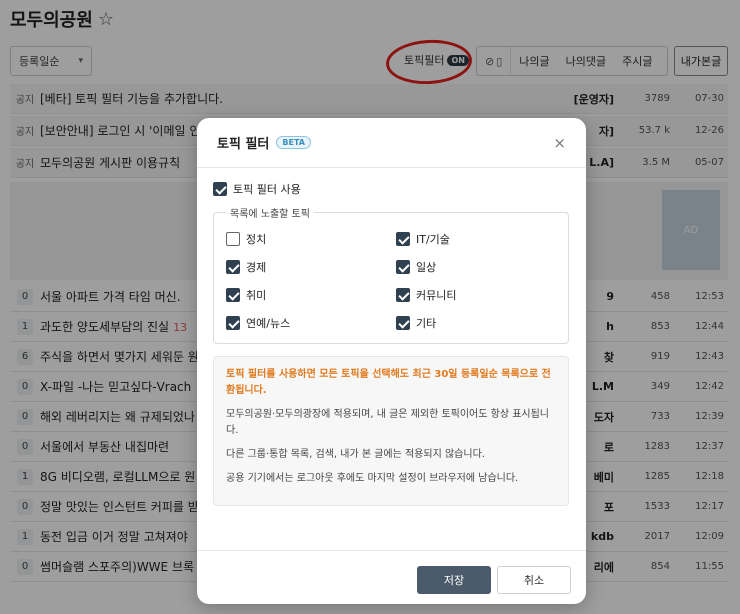 This screenshot has height=614, width=740. What do you see at coordinates (391, 274) in the screenshot?
I see `topic-fieldset: 목록에 노출할 토픽 정치 경제 취미 연예/뉴스 IT/기술 일상 커뮤니티` at bounding box center [391, 274].